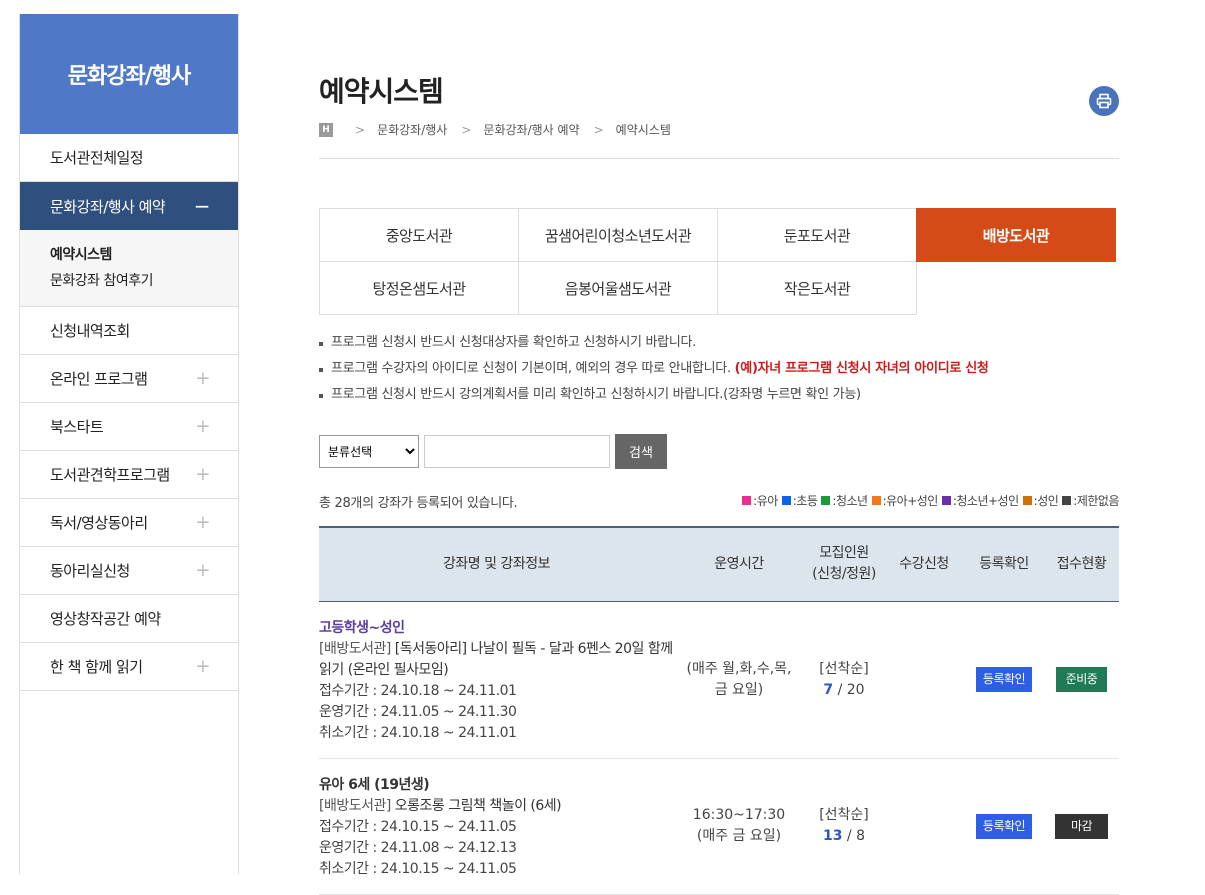  Describe the element at coordinates (129, 255) in the screenshot. I see `sidebar-sub-item-reservation-system: 예약시스템` at that location.